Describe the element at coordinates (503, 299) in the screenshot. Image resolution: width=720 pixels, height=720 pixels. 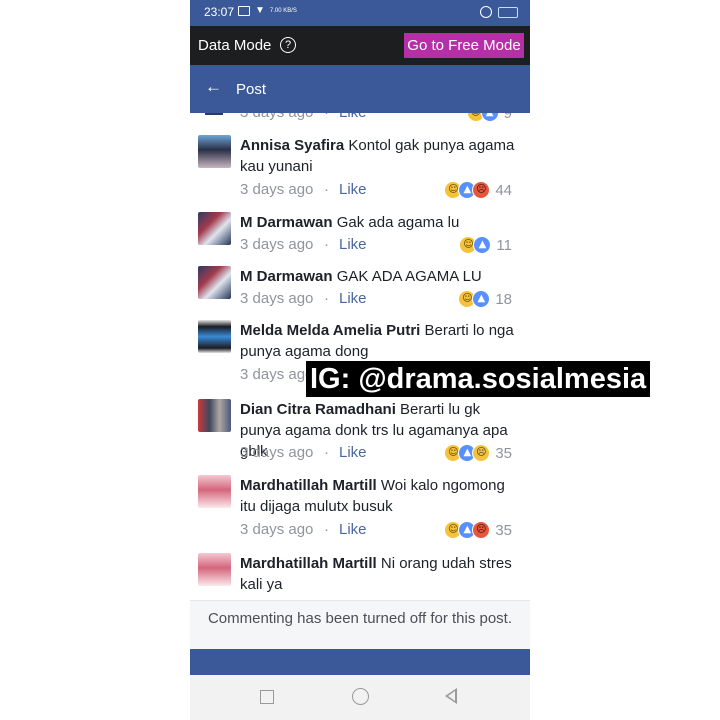
I see `reaction-count: 18` at that location.